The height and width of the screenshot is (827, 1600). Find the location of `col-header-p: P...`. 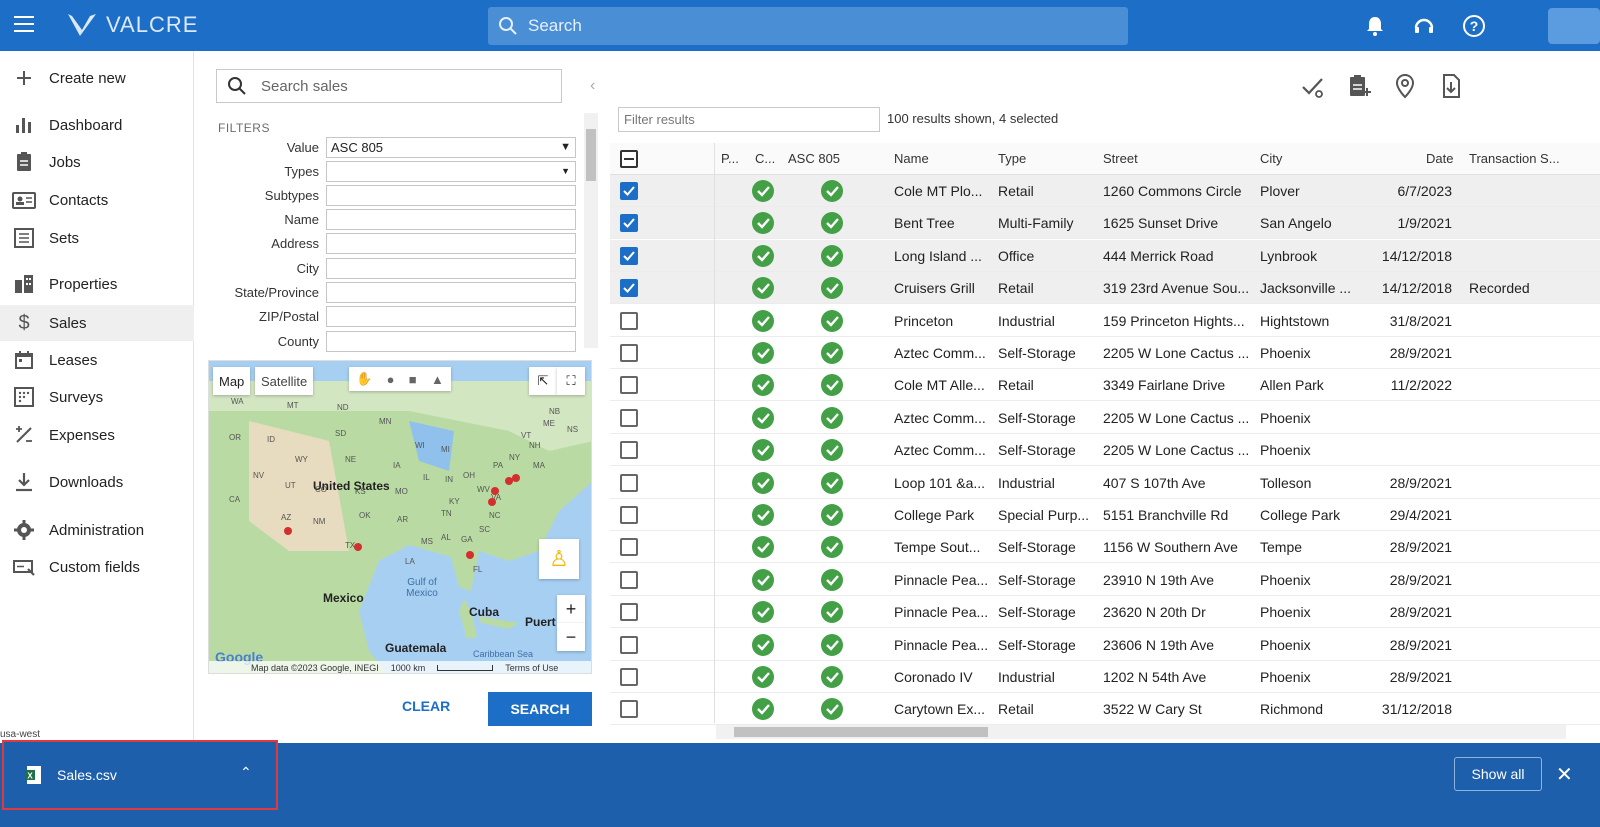

col-header-p: P... is located at coordinates (730, 158).